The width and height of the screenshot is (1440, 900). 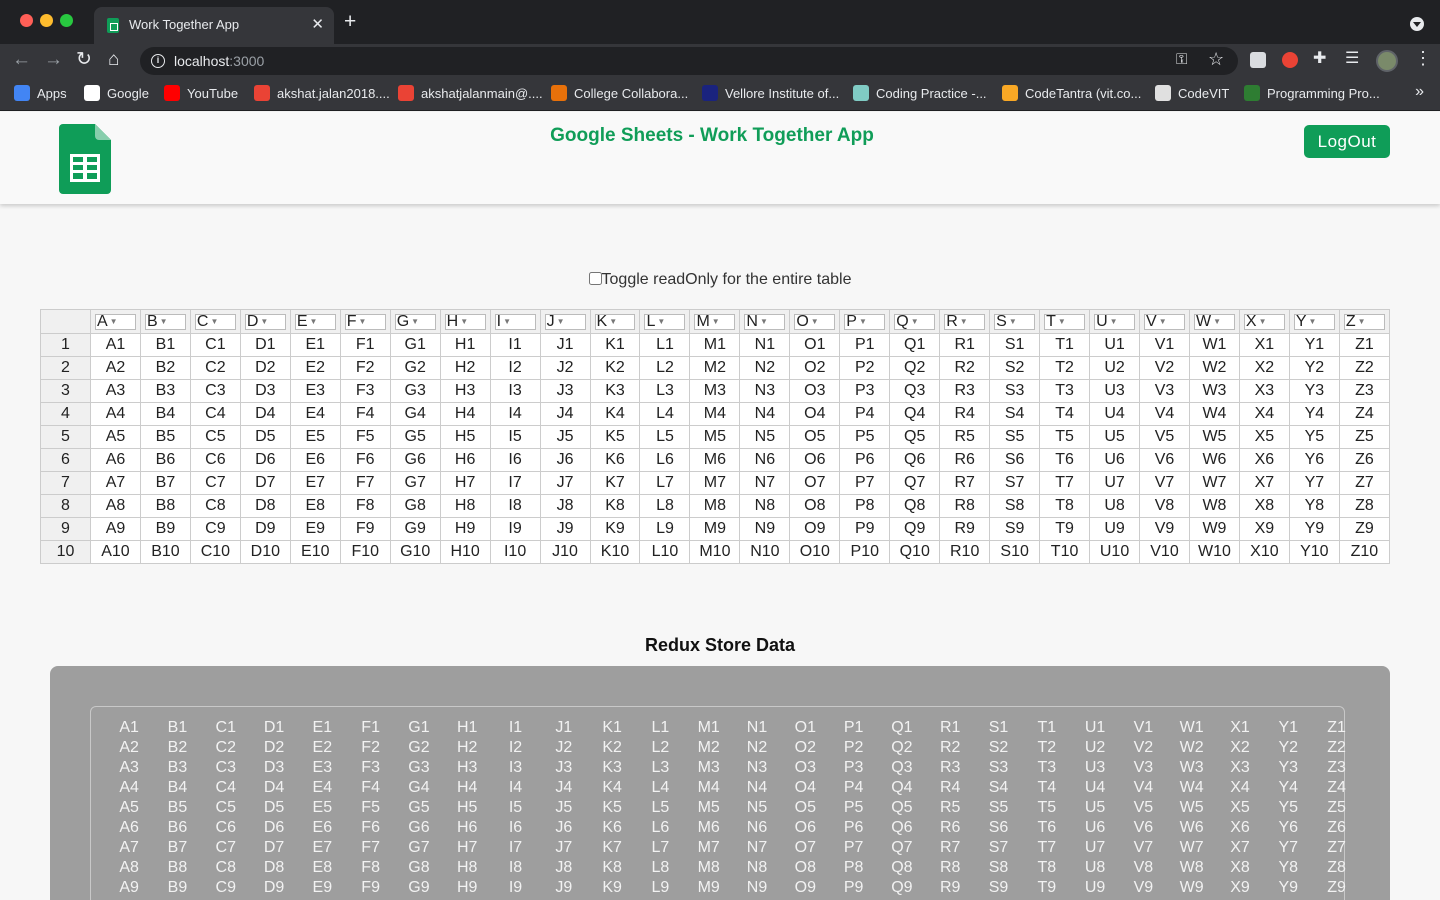 I want to click on table-cell: C4, so click(x=215, y=414).